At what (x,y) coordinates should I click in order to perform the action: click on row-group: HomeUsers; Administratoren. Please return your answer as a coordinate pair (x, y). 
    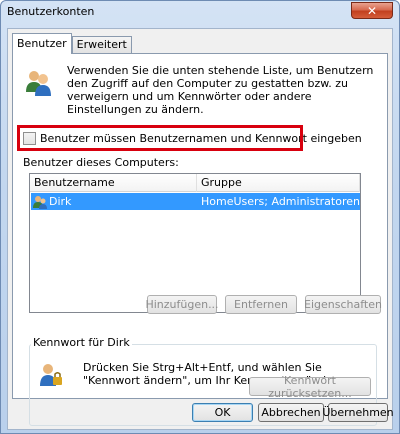
    Looking at the image, I should click on (280, 201).